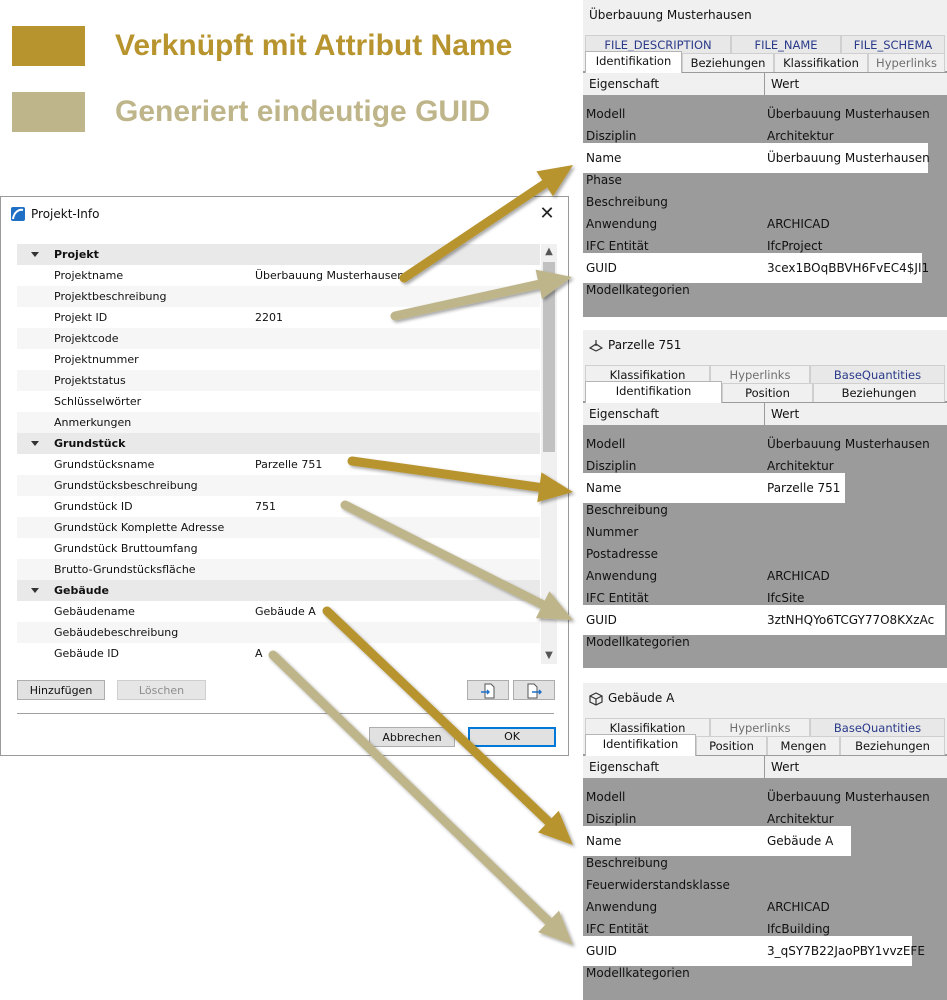  Describe the element at coordinates (278, 485) in the screenshot. I see `tree-row: Grundstücksbeschreibung` at that location.